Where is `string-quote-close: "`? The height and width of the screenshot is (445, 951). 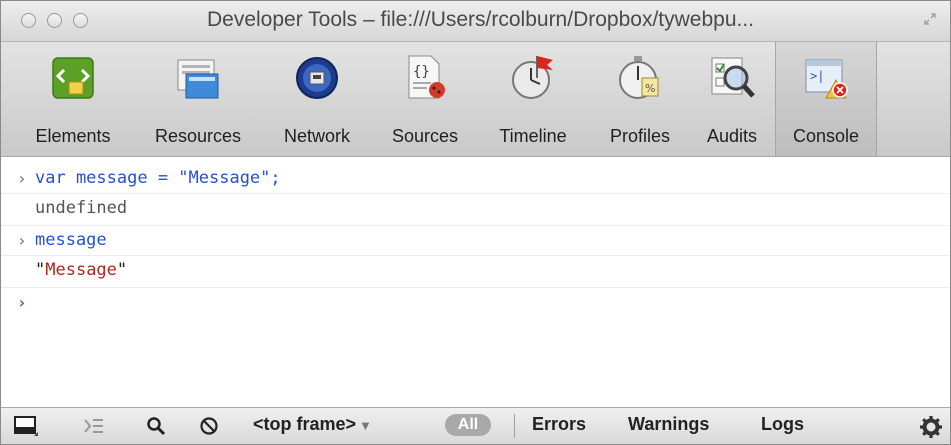 string-quote-close: " is located at coordinates (122, 270).